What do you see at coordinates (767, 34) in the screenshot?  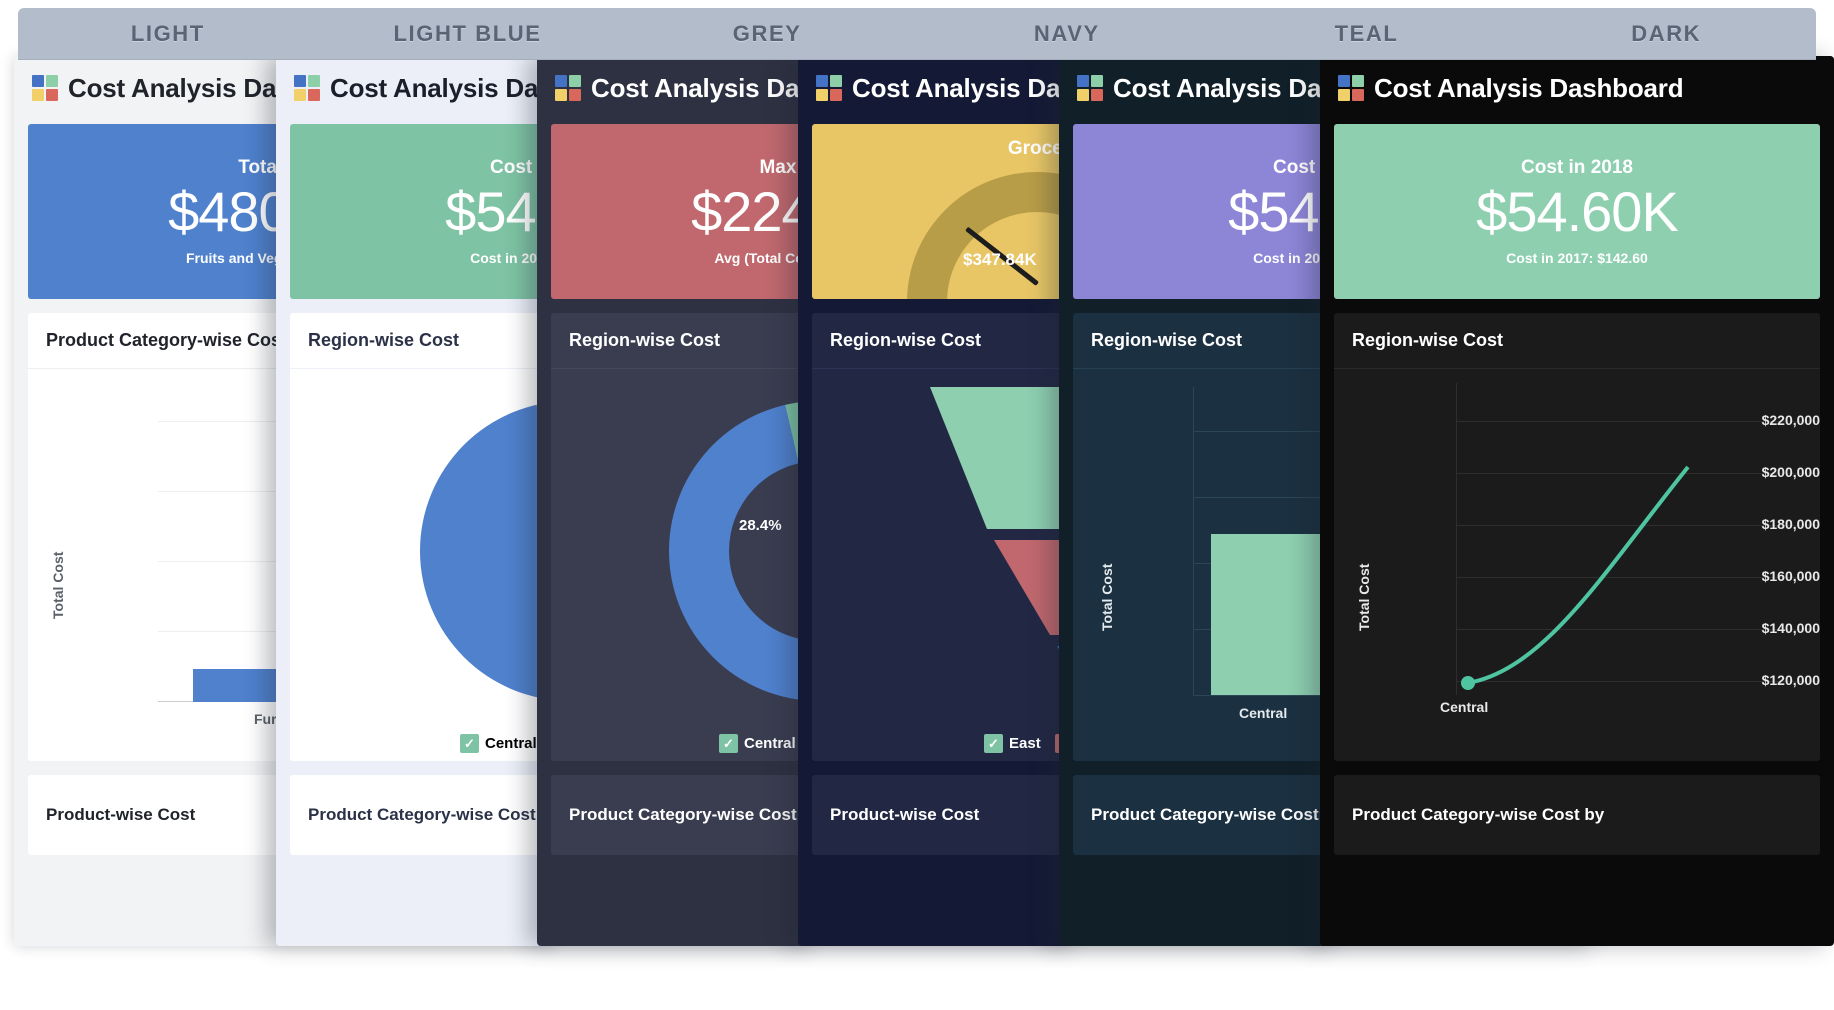 I see `theme-tab-grey: GREY` at bounding box center [767, 34].